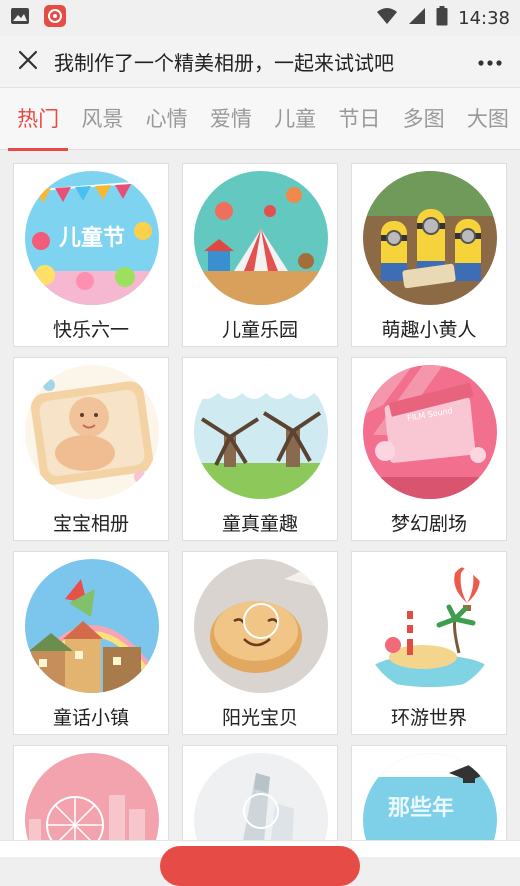  What do you see at coordinates (259, 330) in the screenshot?
I see `album-title: 儿童乐园` at bounding box center [259, 330].